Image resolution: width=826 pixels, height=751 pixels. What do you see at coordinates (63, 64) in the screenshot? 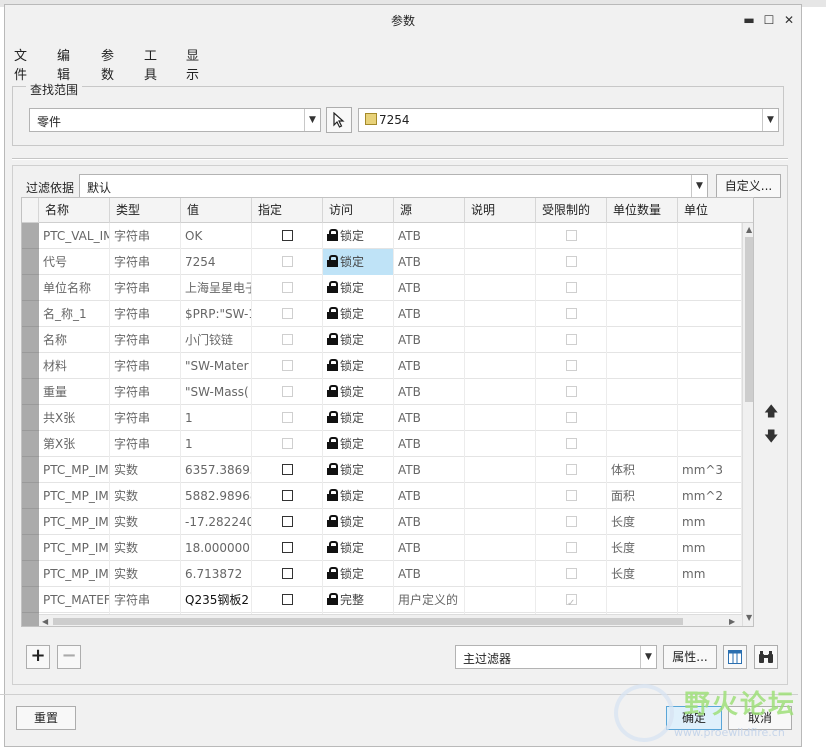
I see `menu-edit: 编辑` at bounding box center [63, 64].